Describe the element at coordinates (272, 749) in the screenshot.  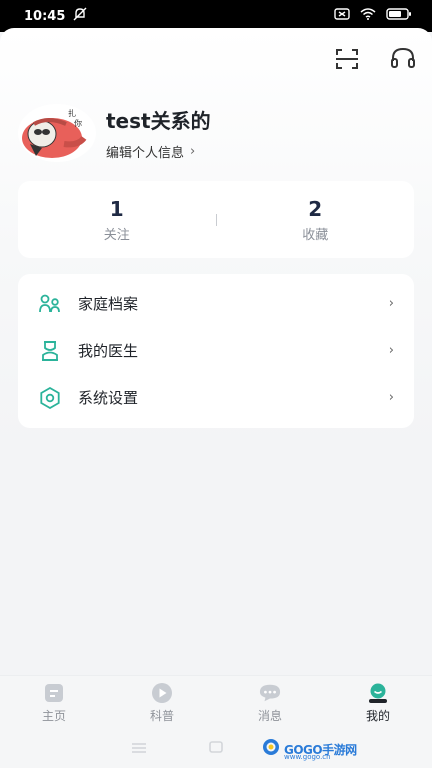
I see `watermark-logo-icon` at that location.